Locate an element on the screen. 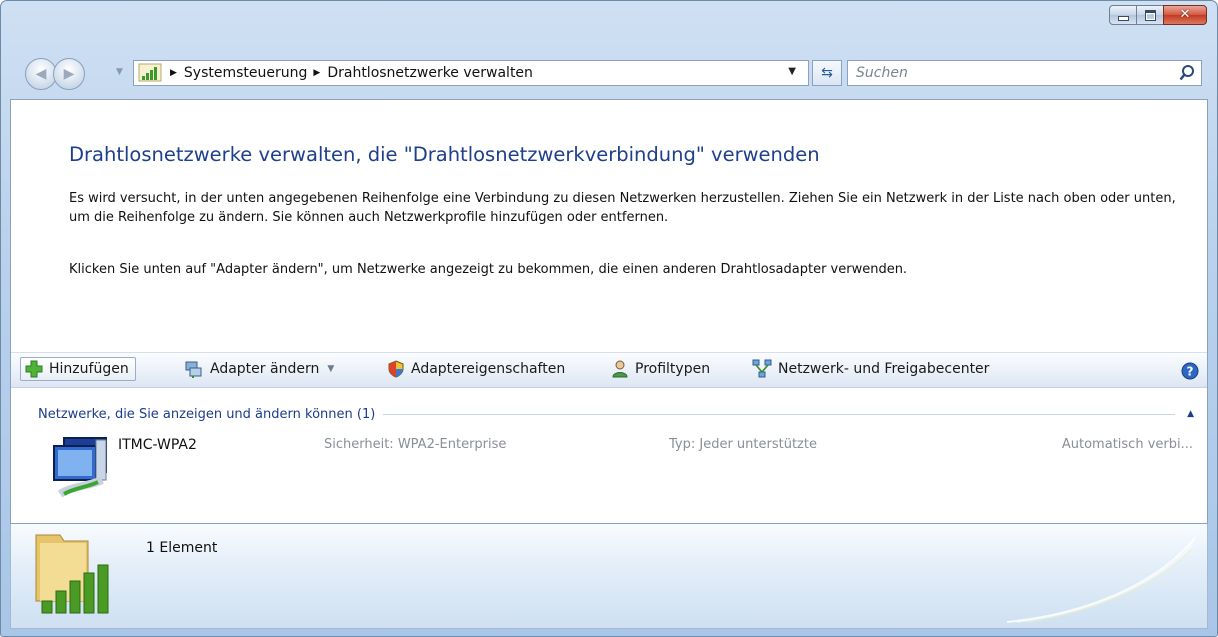  chevron-down-icon: ▼ is located at coordinates (331, 369).